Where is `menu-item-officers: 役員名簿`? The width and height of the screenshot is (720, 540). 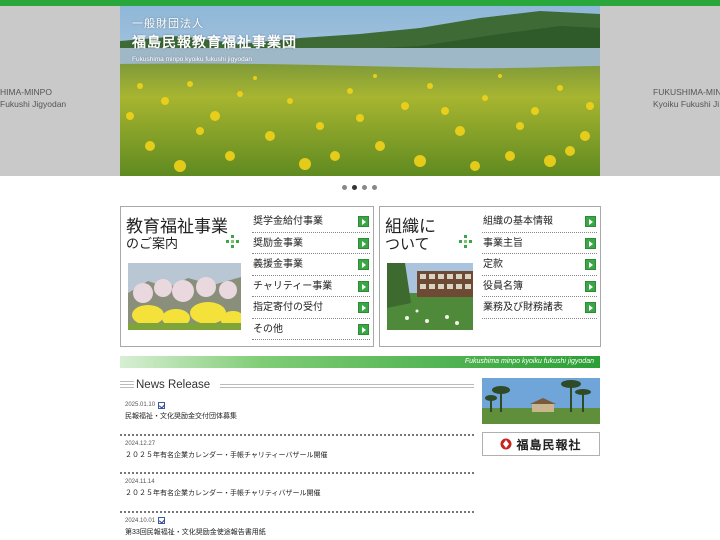
menu-item-officers: 役員名簿 is located at coordinates (539, 286).